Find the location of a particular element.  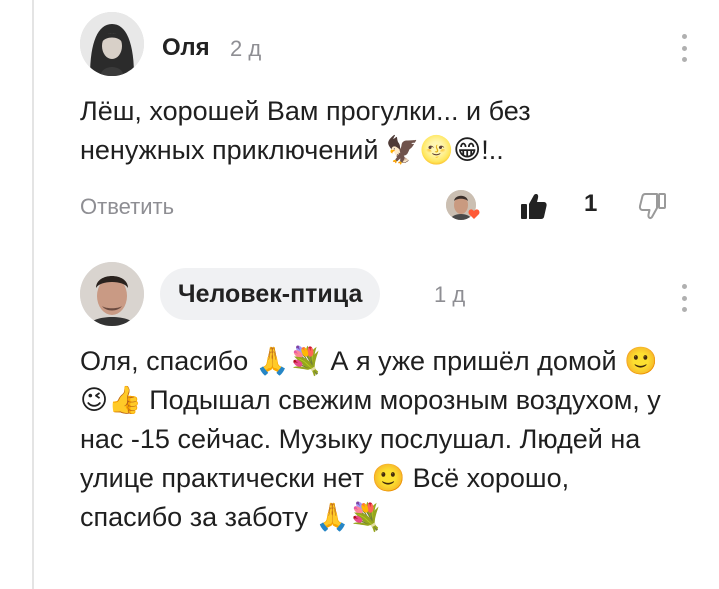

heart-icon is located at coordinates (474, 214).